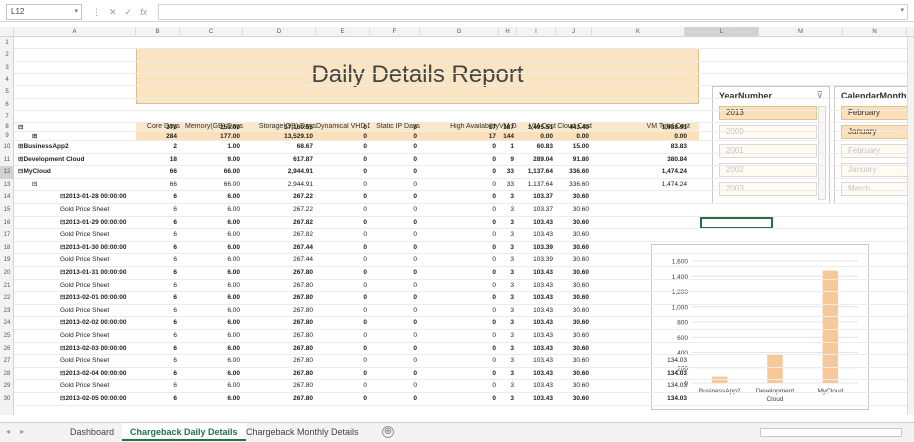  I want to click on name-box: L12 ▾, so click(44, 12).